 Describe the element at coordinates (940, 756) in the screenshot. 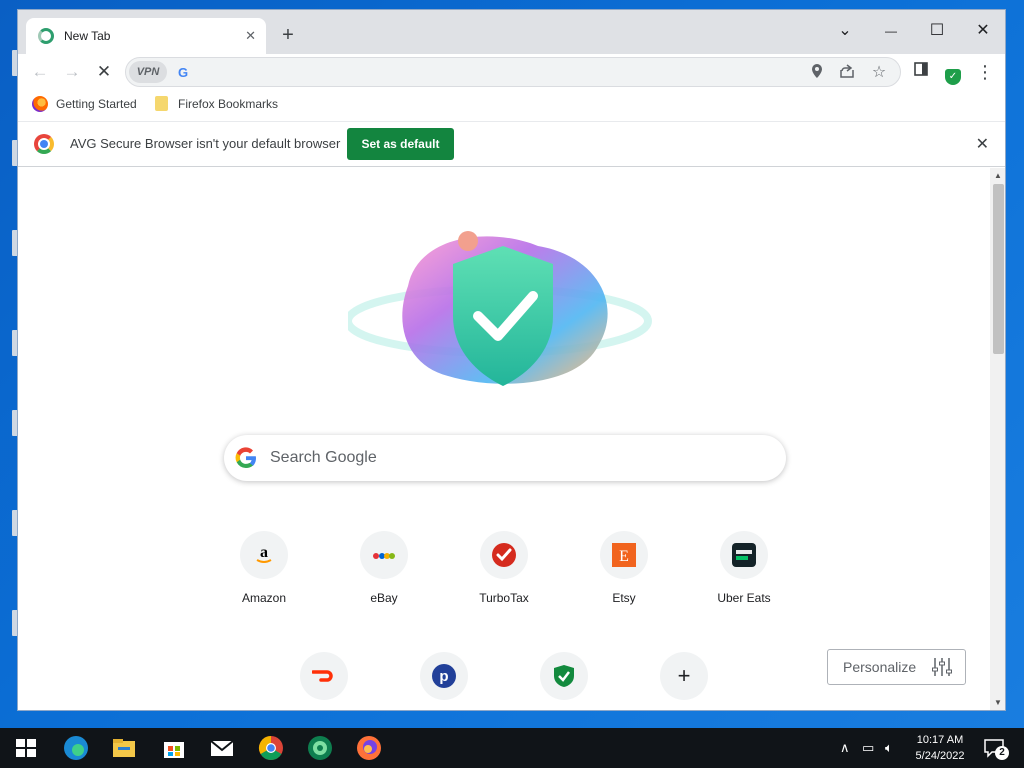

I see `clock-date: 5/24/2022` at that location.